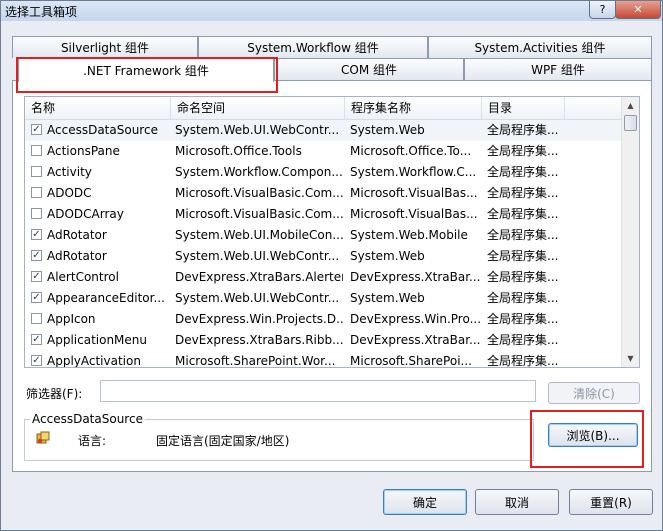 This screenshot has height=531, width=663. I want to click on cell-name: AlertControl, so click(83, 277).